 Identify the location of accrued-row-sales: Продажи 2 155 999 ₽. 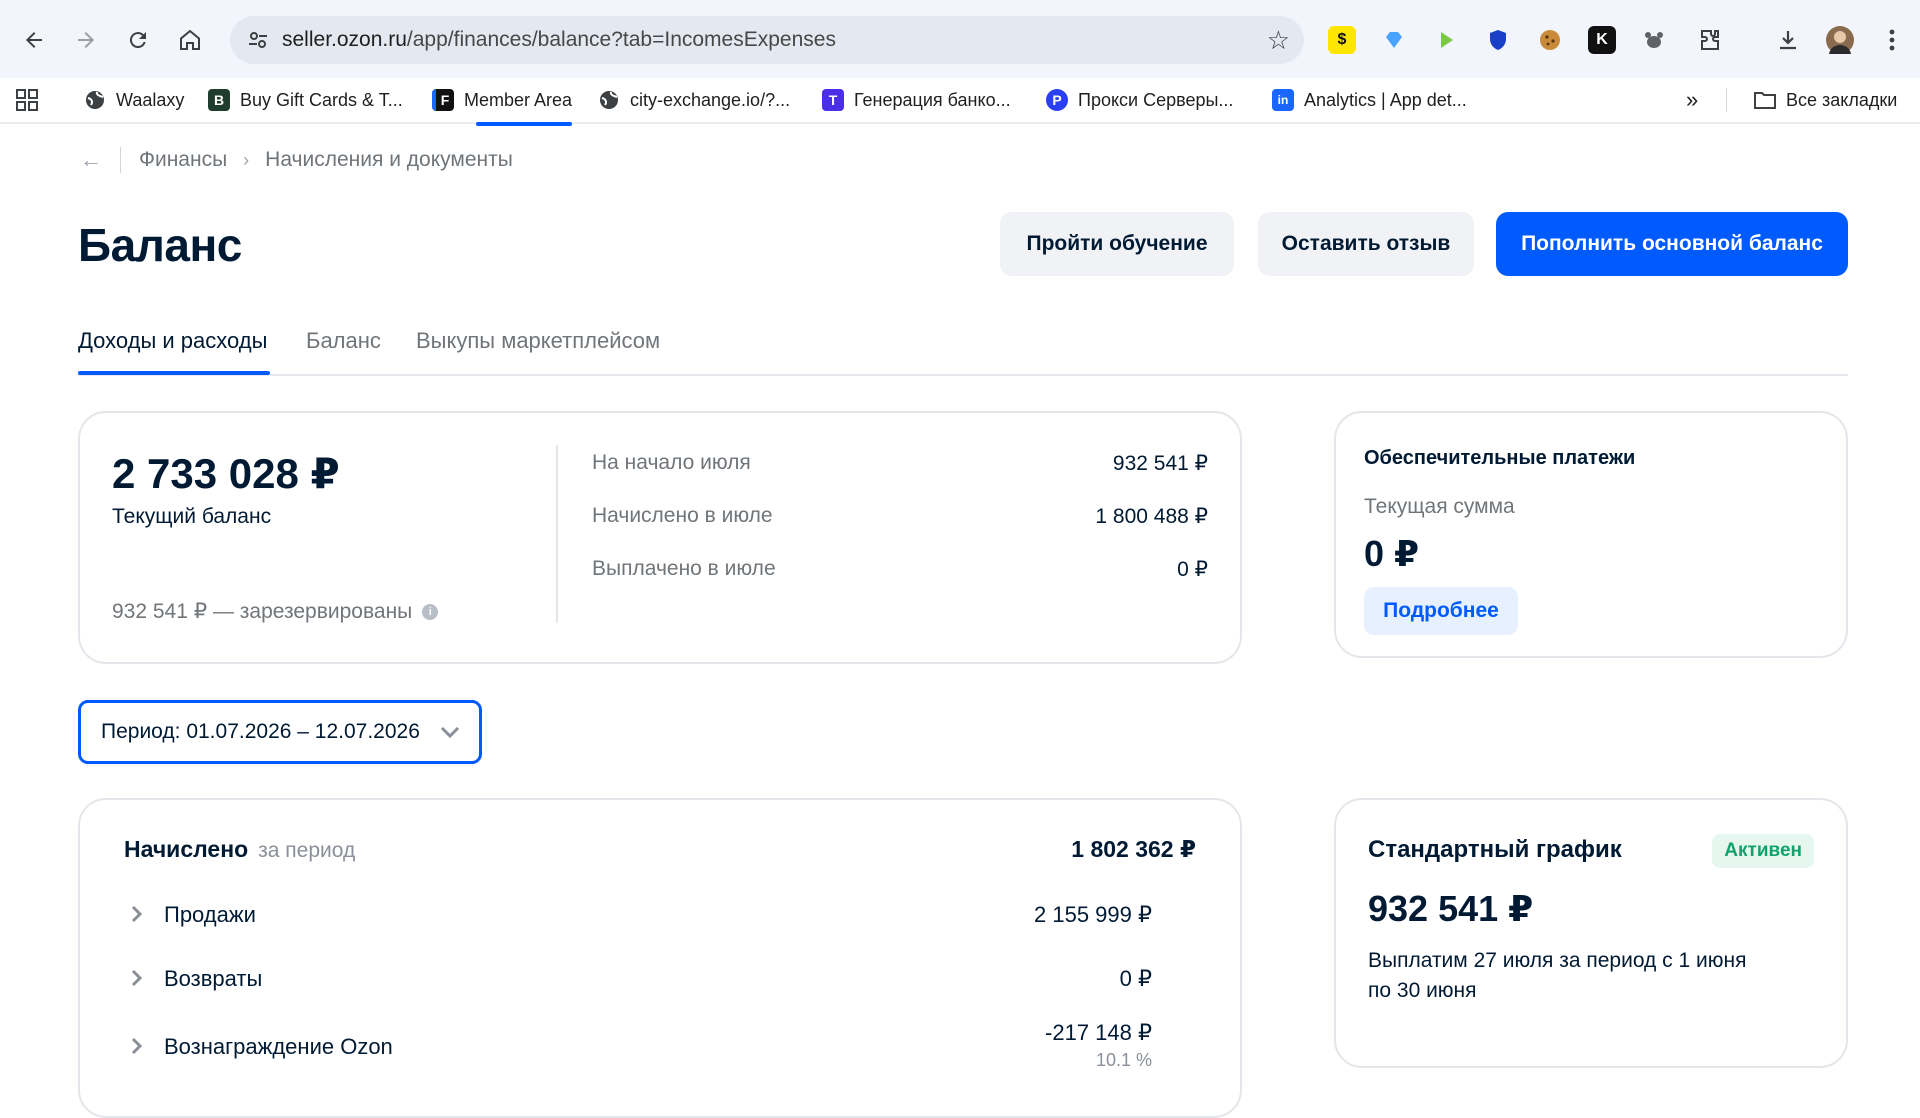
(663, 917).